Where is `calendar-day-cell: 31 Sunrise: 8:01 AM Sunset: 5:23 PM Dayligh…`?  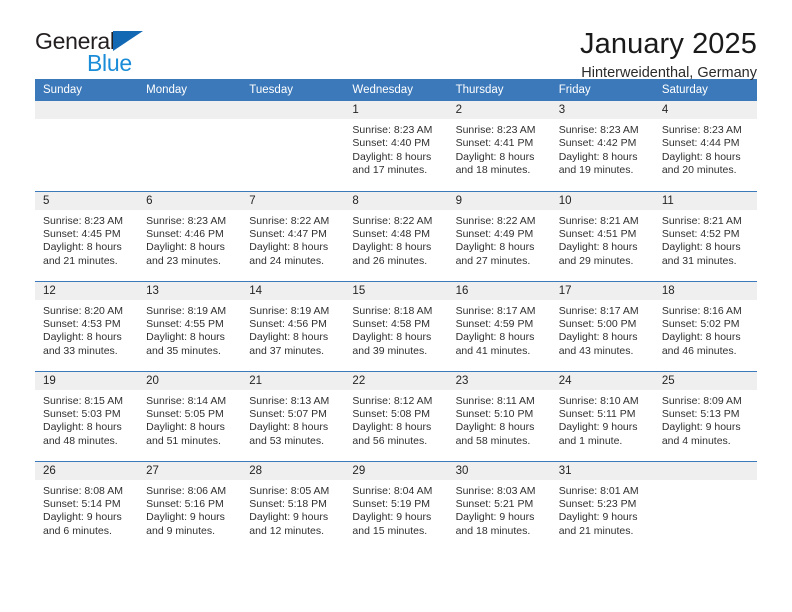
calendar-day-cell: 31 Sunrise: 8:01 AM Sunset: 5:23 PM Dayligh… is located at coordinates (602, 506).